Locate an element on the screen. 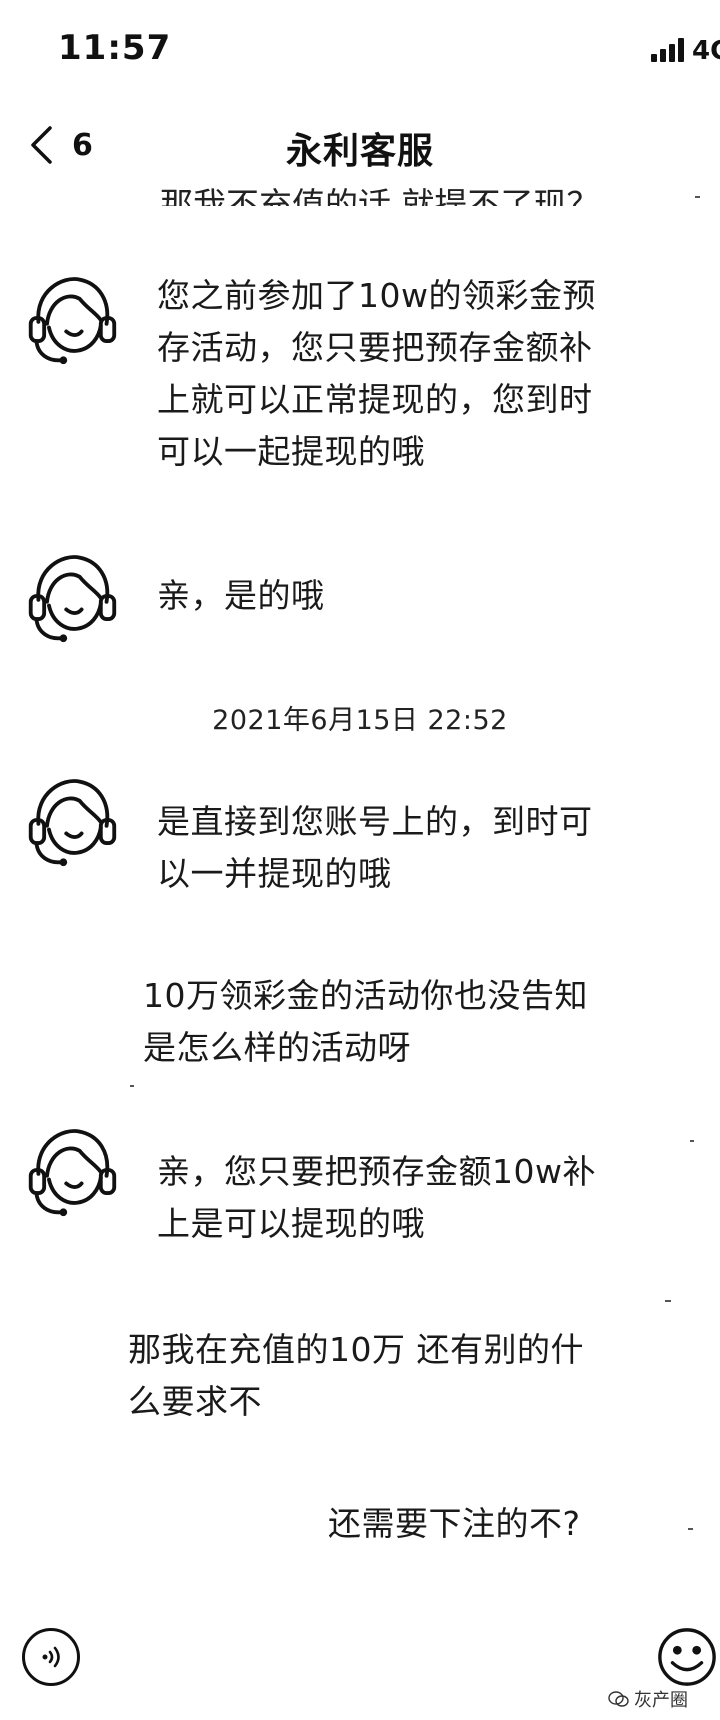 The width and height of the screenshot is (720, 1720). message-line: 上就可以正常提现的，您到时 is located at coordinates (375, 399).